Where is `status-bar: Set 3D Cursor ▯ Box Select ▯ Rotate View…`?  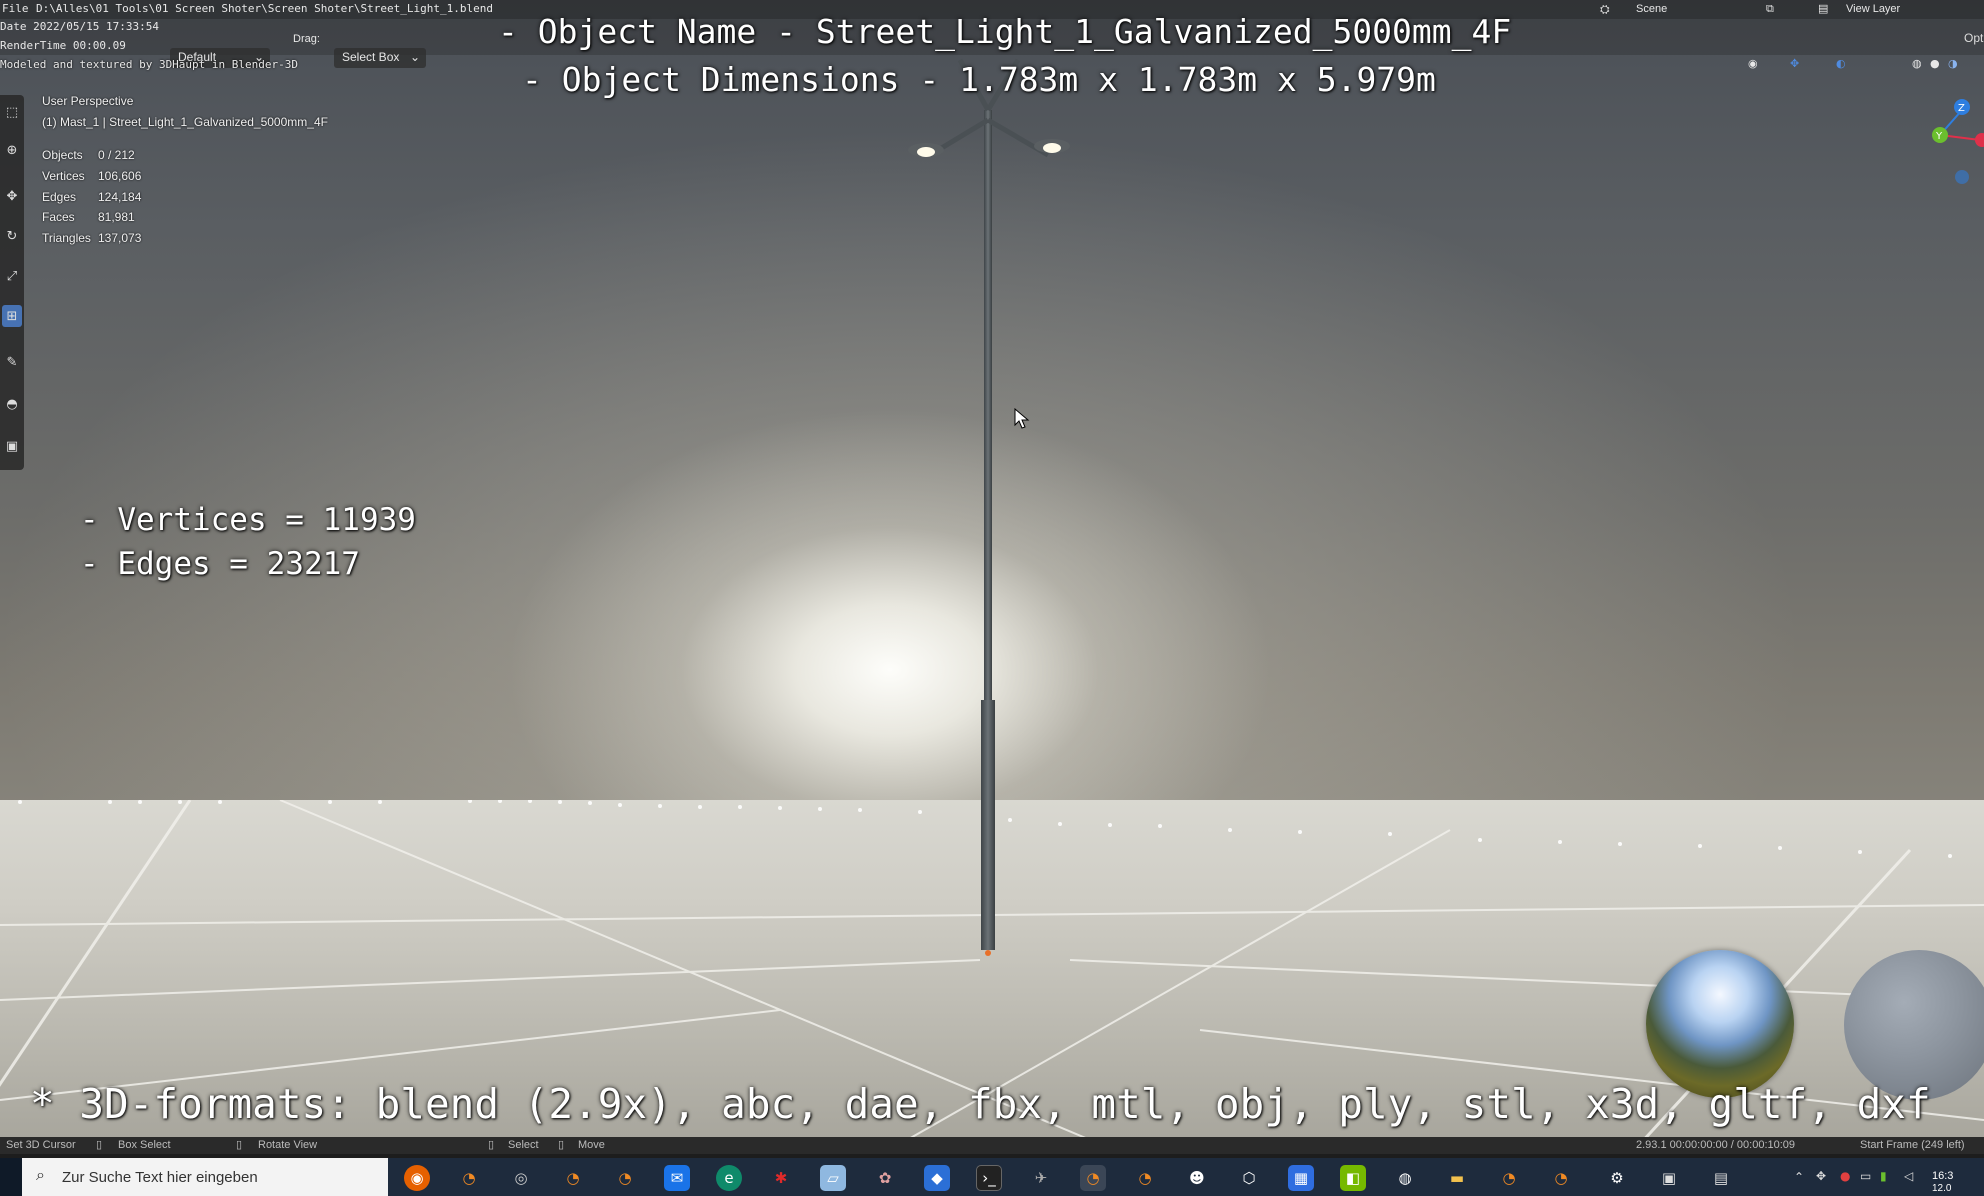 status-bar: Set 3D Cursor ▯ Box Select ▯ Rotate View… is located at coordinates (992, 1145).